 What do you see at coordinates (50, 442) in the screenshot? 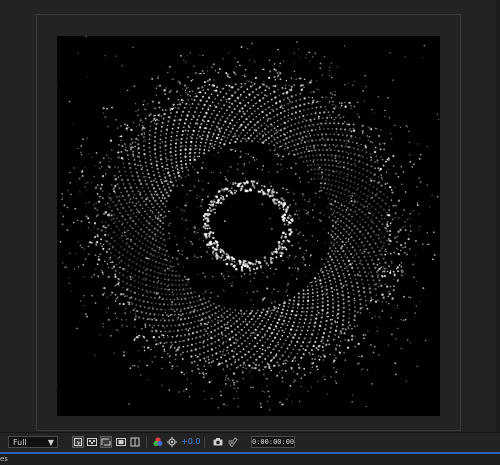
I see `chevron-down-icon: ▼` at bounding box center [50, 442].